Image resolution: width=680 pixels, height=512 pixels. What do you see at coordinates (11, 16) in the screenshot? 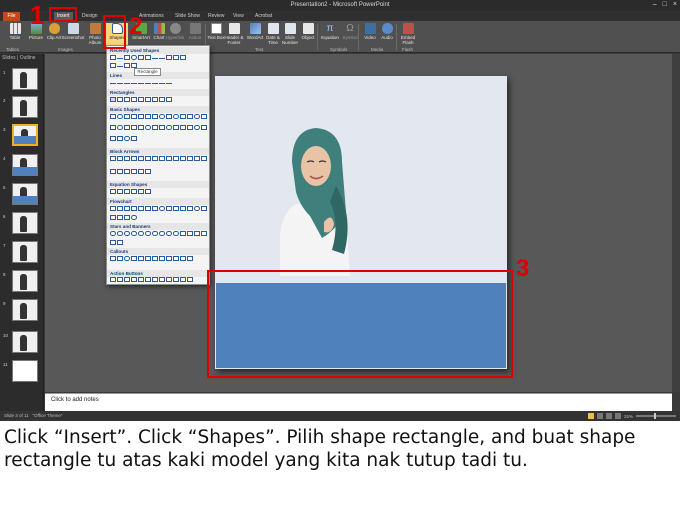
I see `tab-file: File` at bounding box center [11, 16].